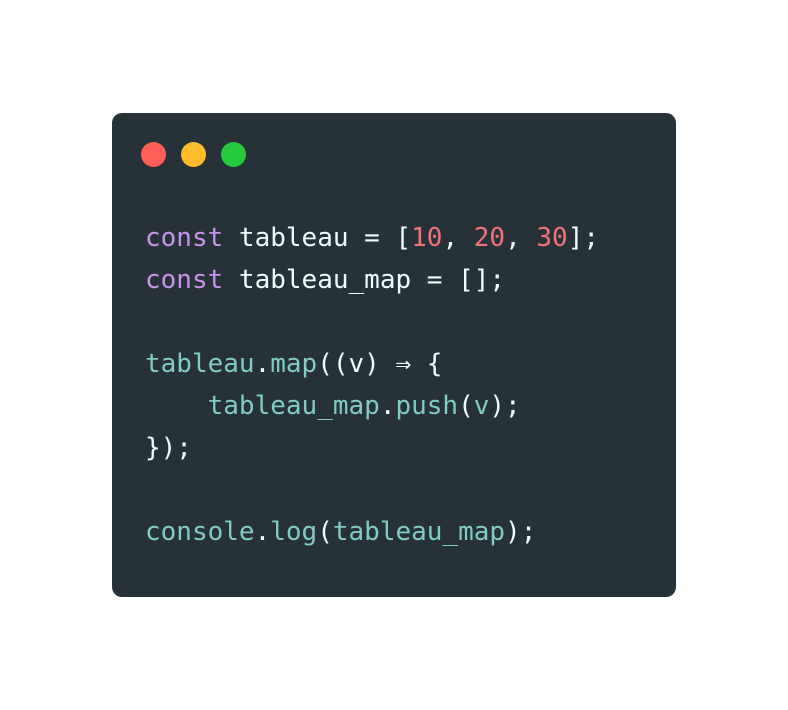 This screenshot has height=710, width=788. Describe the element at coordinates (427, 238) in the screenshot. I see `number-literal: 10` at that location.